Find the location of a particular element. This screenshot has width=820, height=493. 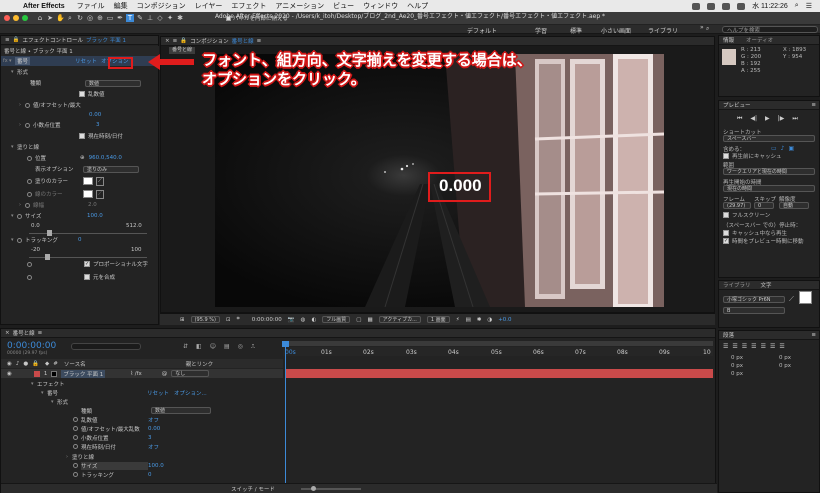

tl-value-offset-value: 0.00 is located at coordinates (154, 429).